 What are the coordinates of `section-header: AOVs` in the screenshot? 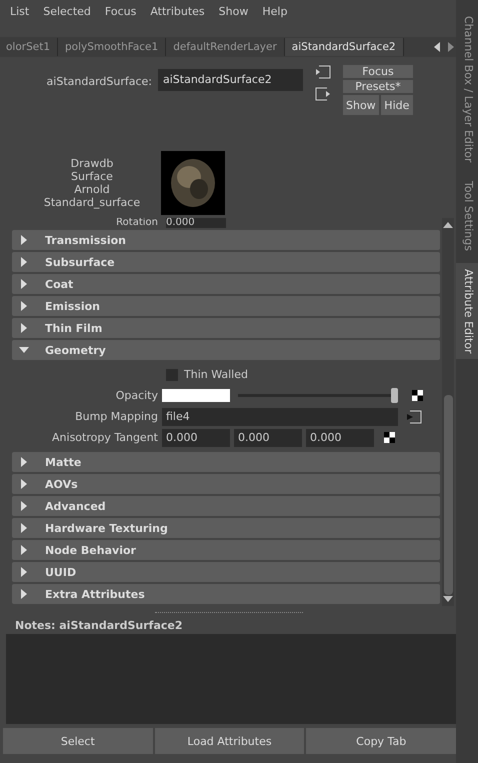 It's located at (226, 484).